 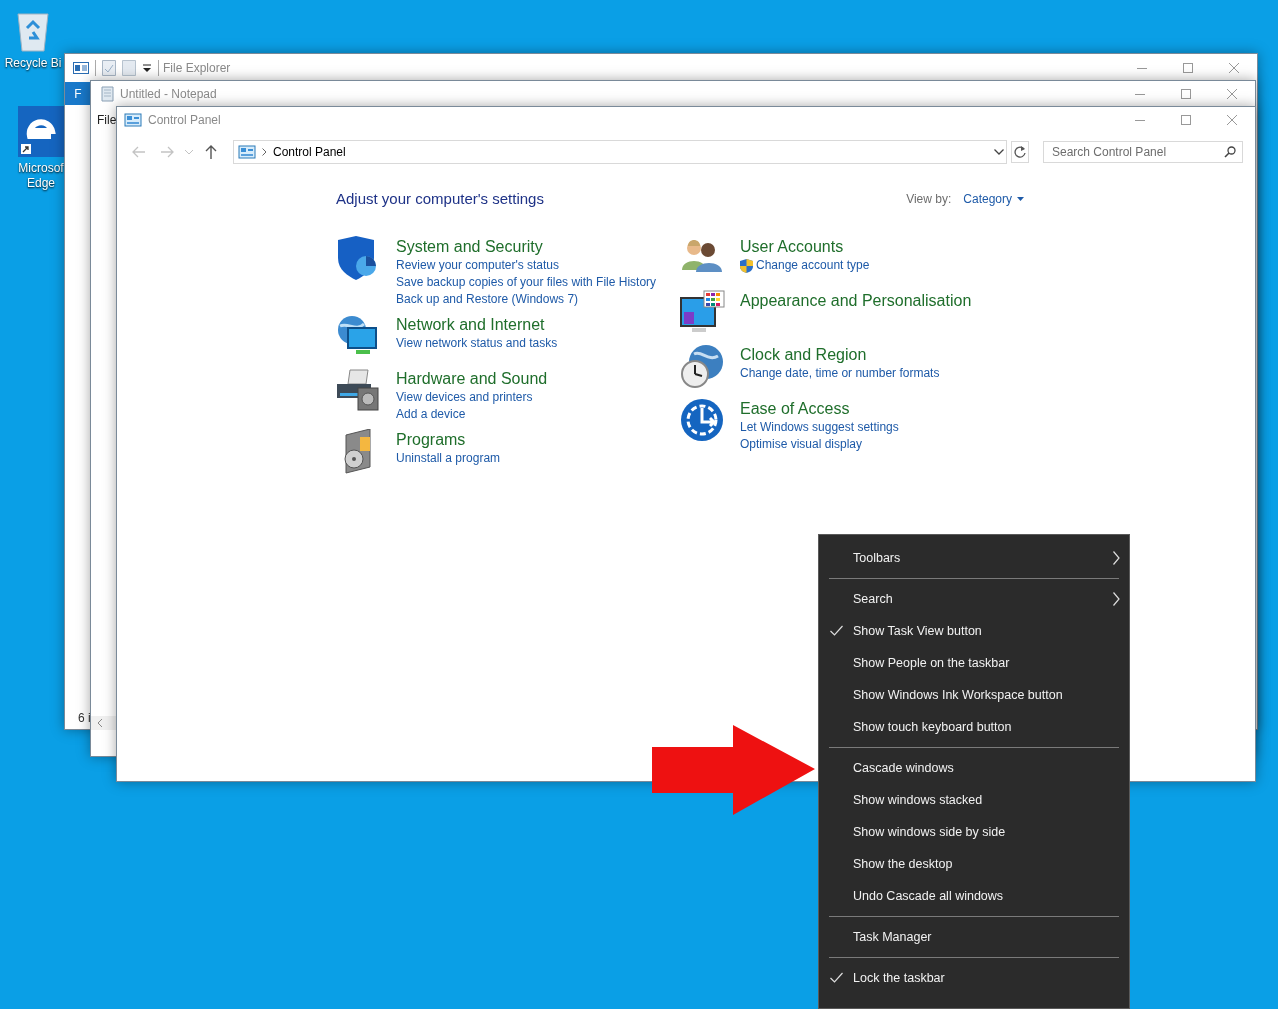 I want to click on menu-item: Show touch keyboard button, so click(x=974, y=727).